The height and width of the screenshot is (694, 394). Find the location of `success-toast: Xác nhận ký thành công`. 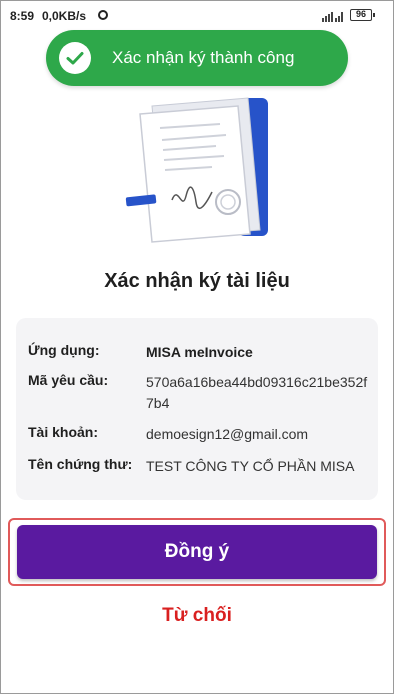

success-toast: Xác nhận ký thành công is located at coordinates (197, 58).